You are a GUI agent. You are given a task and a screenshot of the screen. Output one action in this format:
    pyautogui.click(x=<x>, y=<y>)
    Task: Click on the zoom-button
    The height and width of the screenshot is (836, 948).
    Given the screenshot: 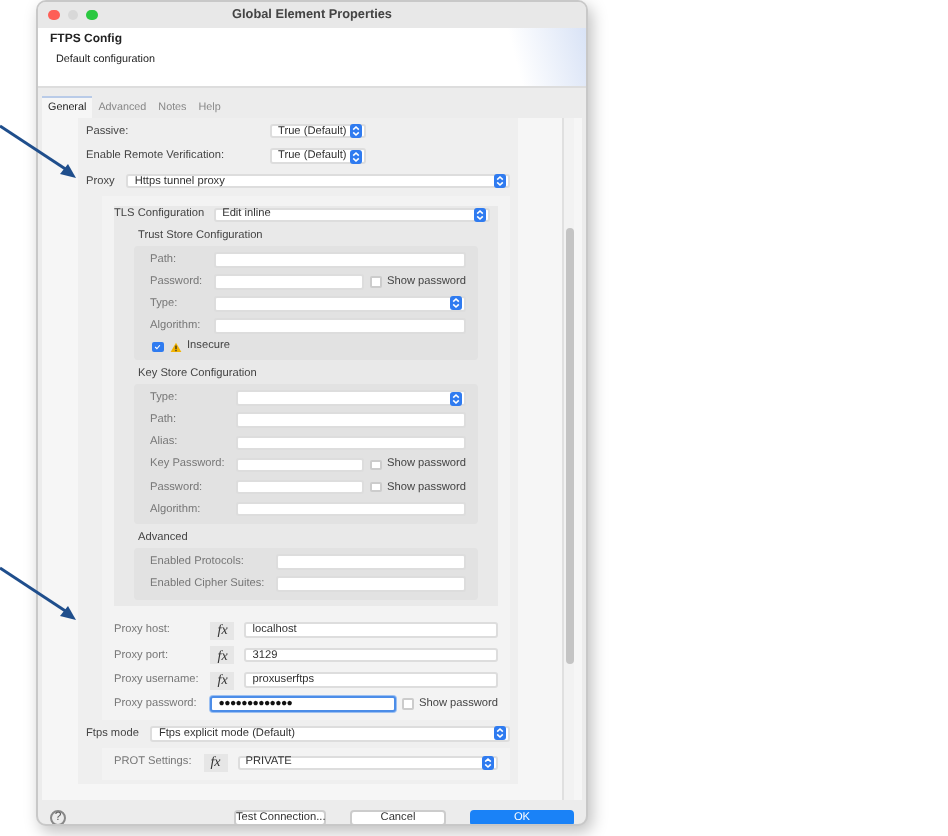 What is the action you would take?
    pyautogui.click(x=91, y=15)
    